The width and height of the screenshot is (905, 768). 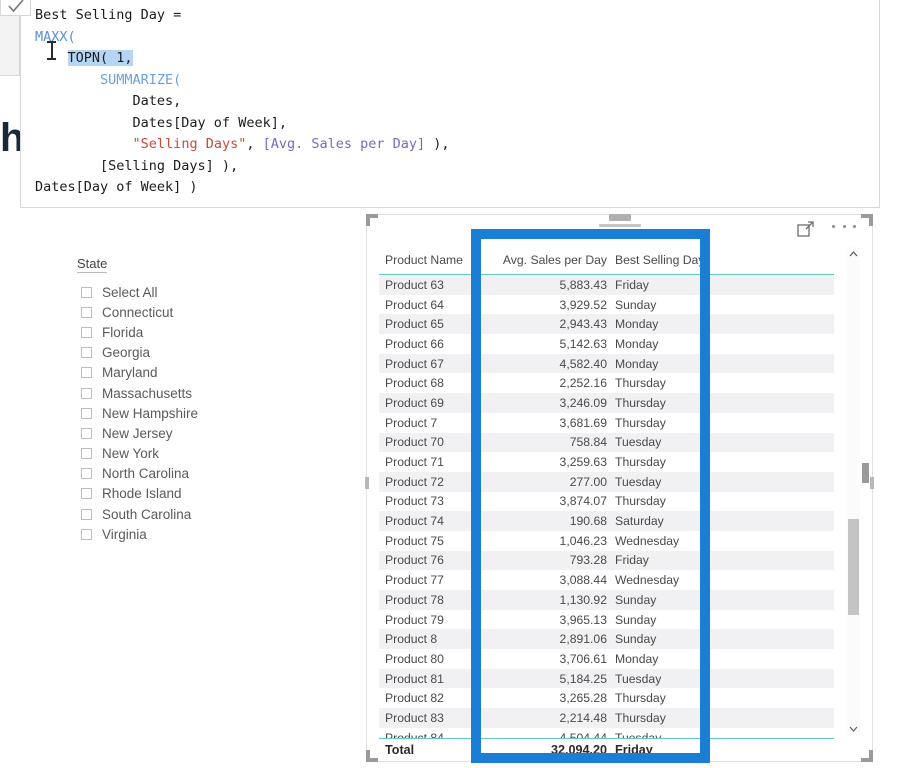 I want to click on table-row: Product 64 3,929.52 Sunday, so click(x=606, y=305).